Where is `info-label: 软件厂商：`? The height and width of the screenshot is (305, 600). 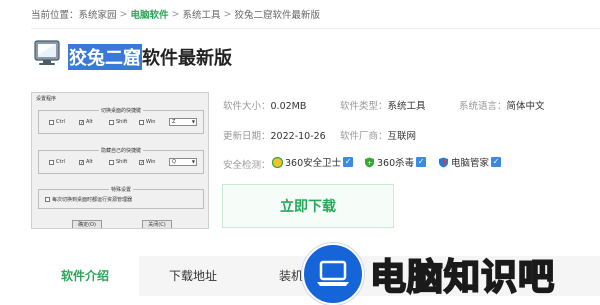
info-label: 软件厂商： is located at coordinates (364, 136).